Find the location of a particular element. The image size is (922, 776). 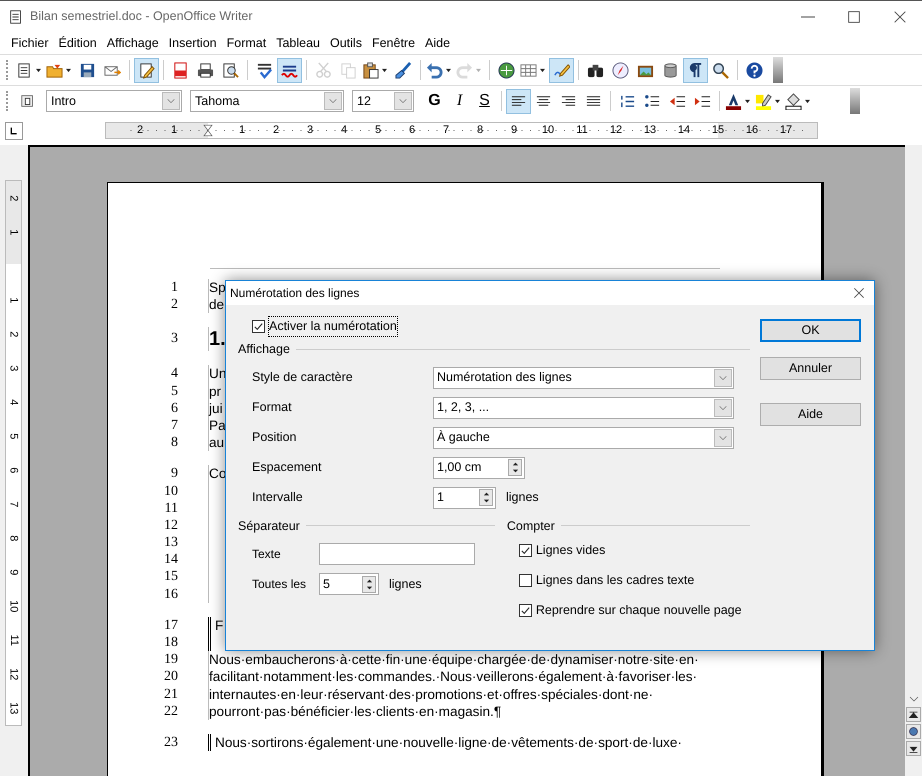

copy-icon is located at coordinates (348, 70).